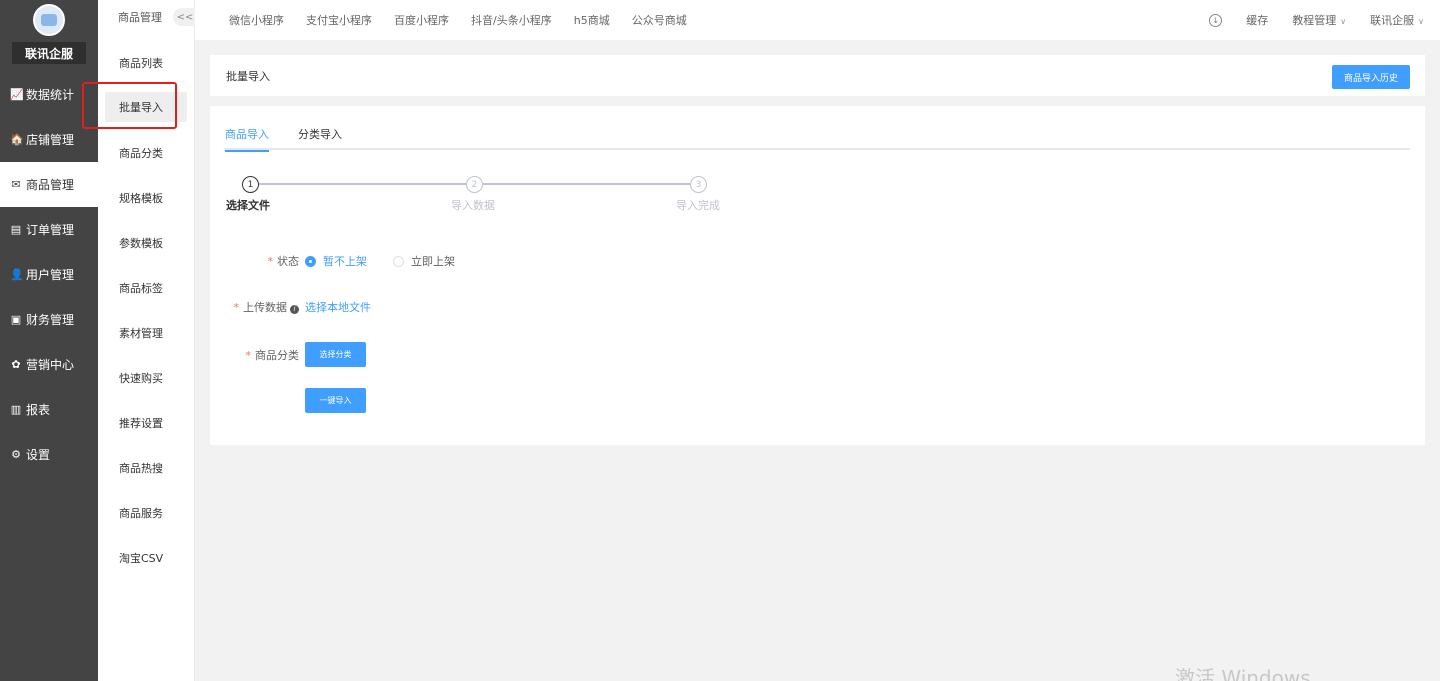  I want to click on sidebar-item-1: 🏠 店铺管理, so click(49, 139).